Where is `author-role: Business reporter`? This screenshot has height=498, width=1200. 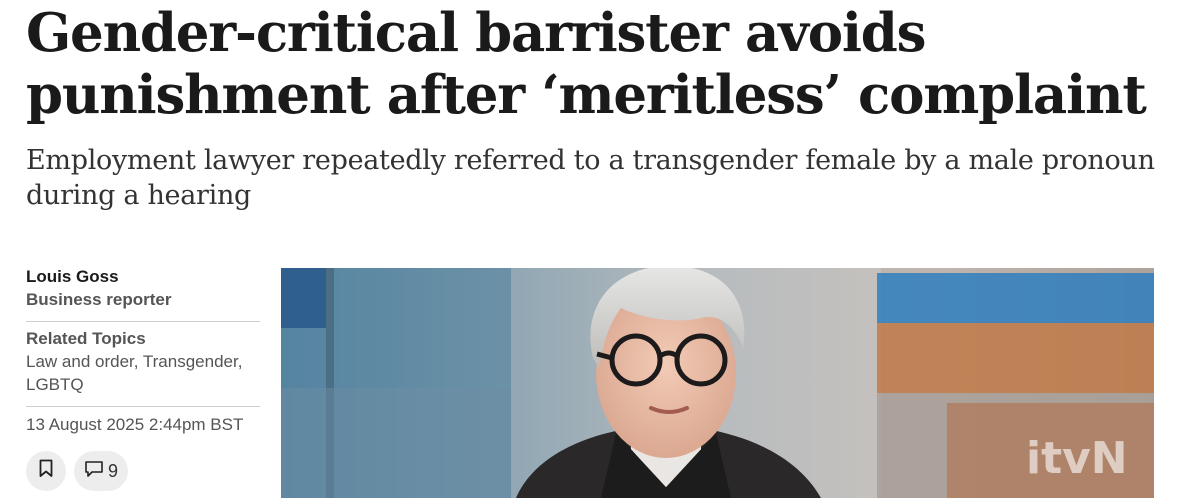
author-role: Business reporter is located at coordinates (99, 299).